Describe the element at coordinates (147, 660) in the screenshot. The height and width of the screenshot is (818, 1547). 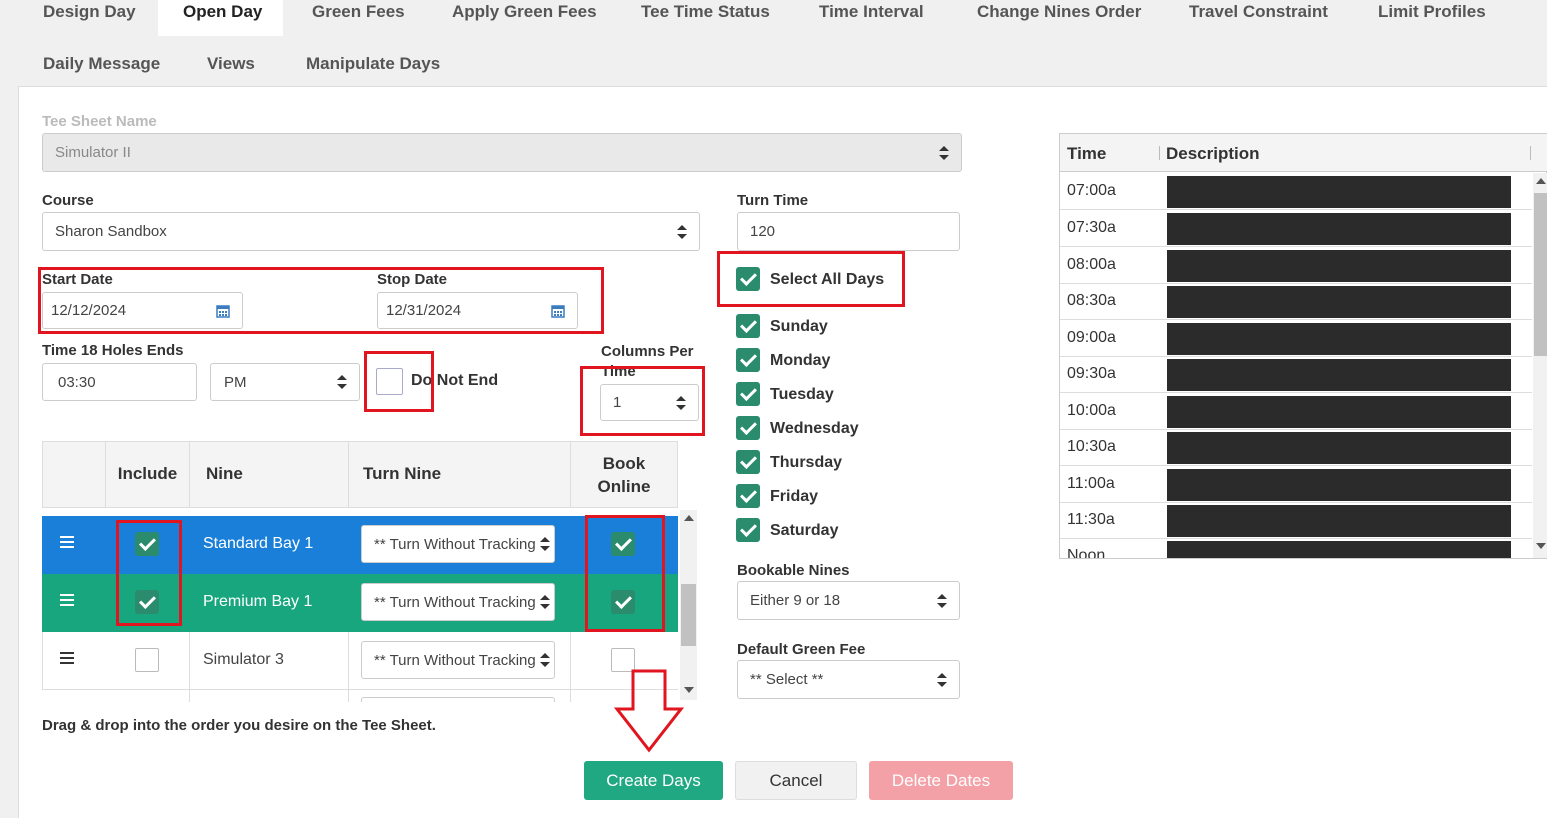
I see `include-checkbox` at that location.